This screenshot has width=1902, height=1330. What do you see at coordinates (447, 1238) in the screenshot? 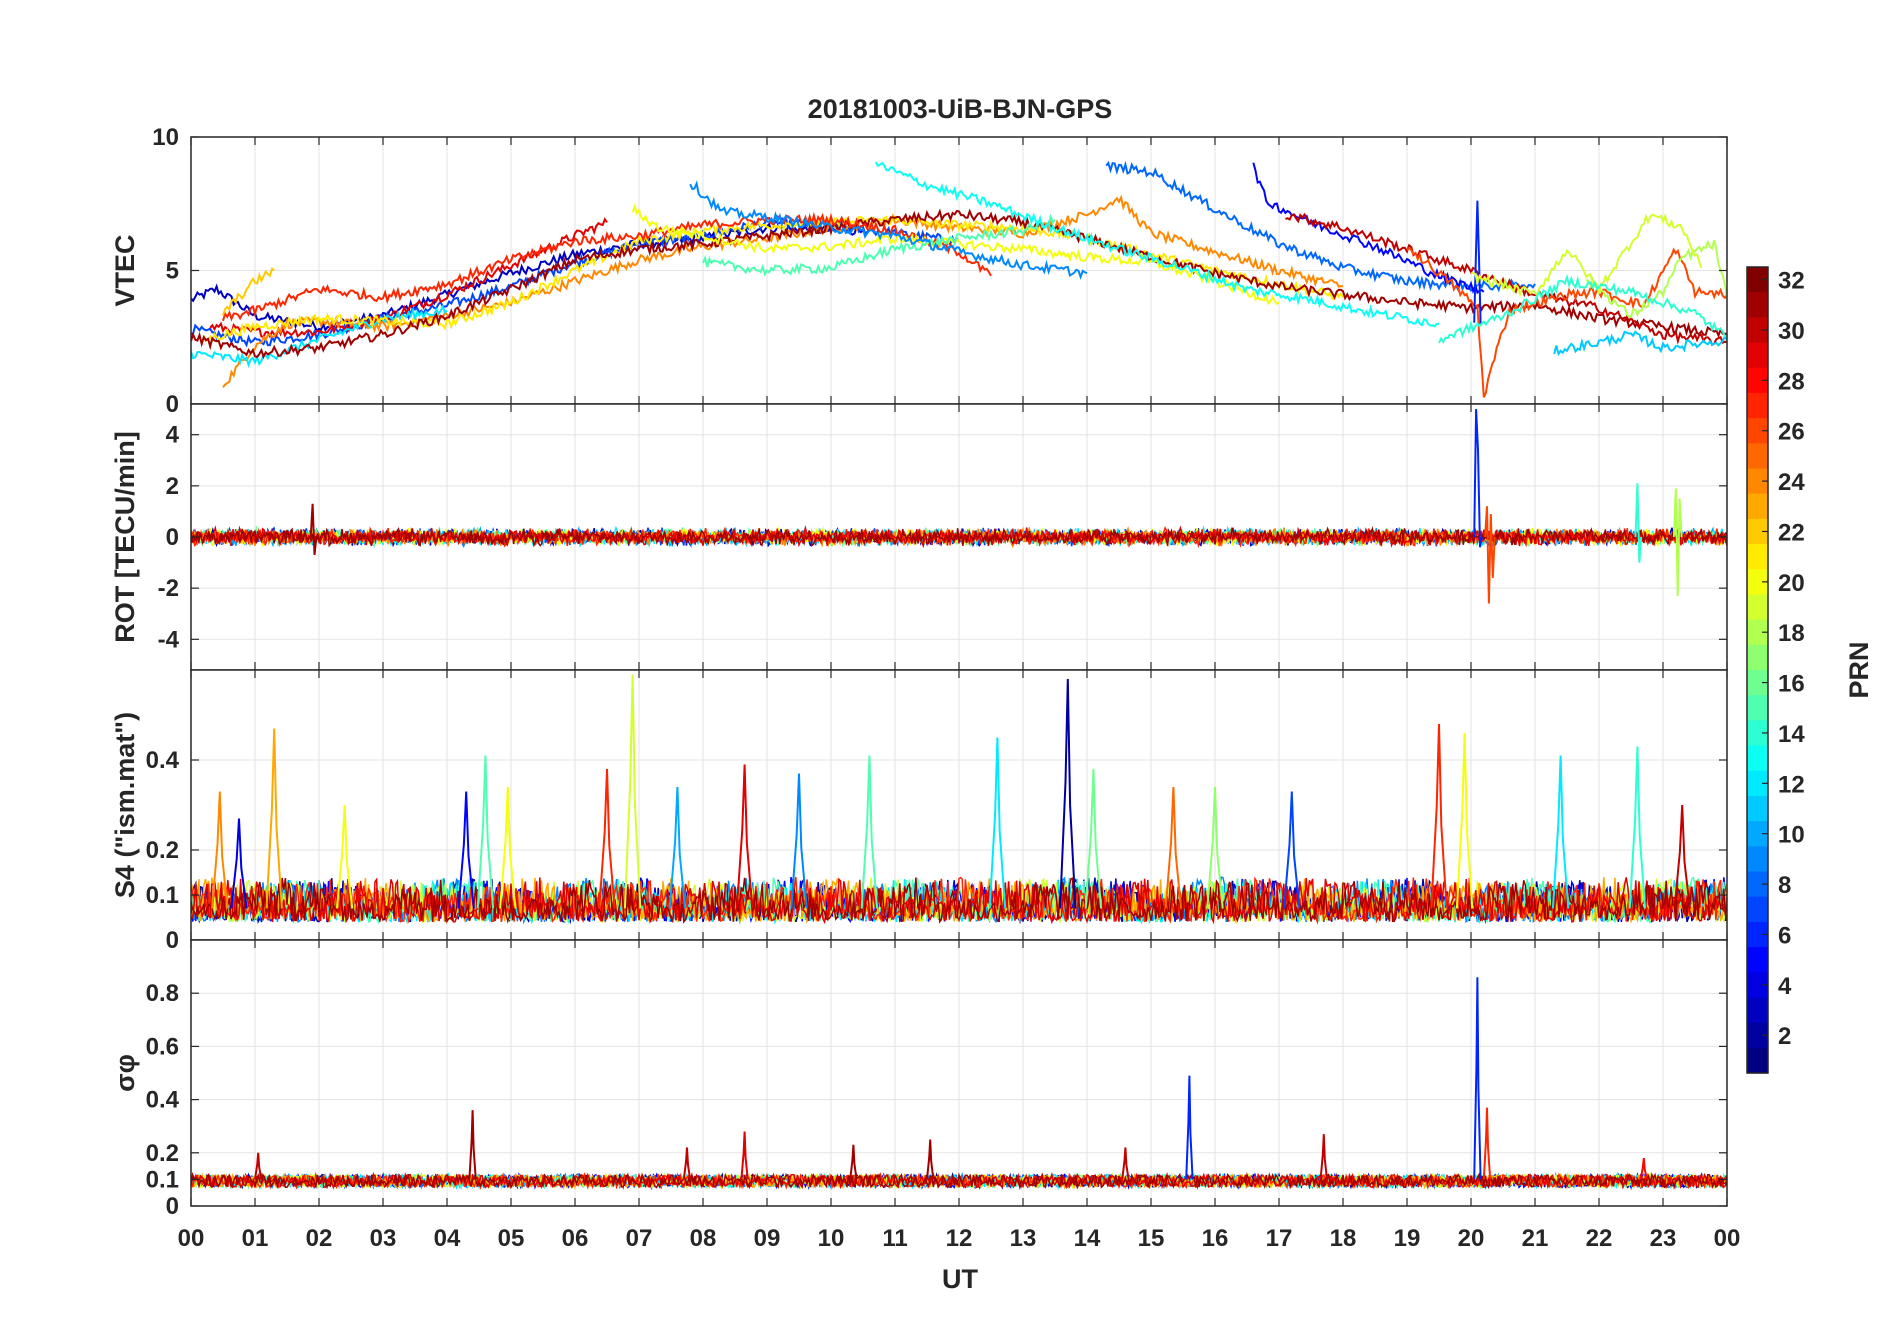
I see `x-tick-label: 04` at bounding box center [447, 1238].